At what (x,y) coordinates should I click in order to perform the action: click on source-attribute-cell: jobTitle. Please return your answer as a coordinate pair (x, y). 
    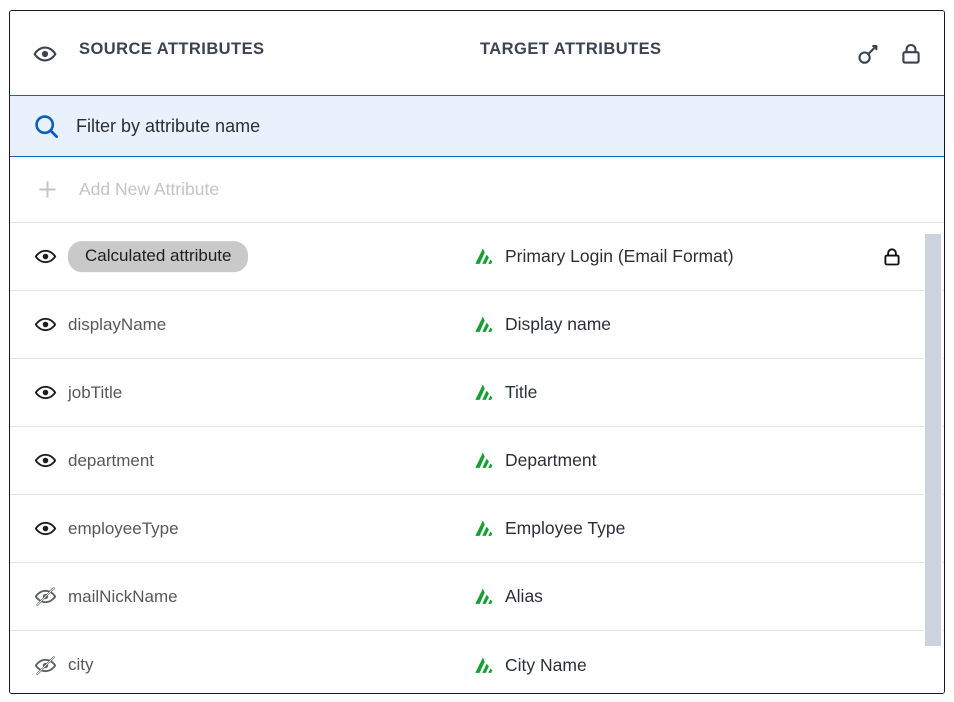
    Looking at the image, I should click on (95, 392).